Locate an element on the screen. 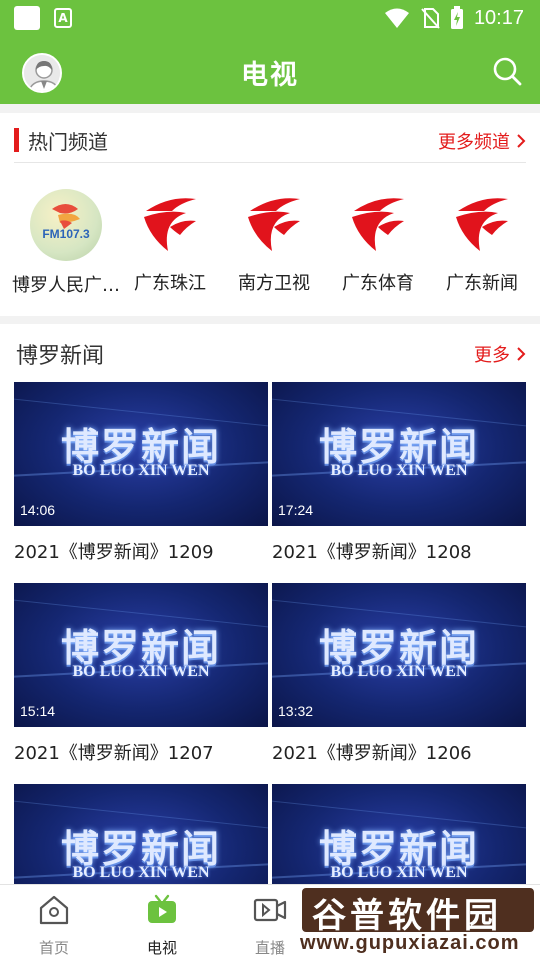 Image resolution: width=540 pixels, height=960 pixels. channel-name: 广东珠江 is located at coordinates (170, 283).